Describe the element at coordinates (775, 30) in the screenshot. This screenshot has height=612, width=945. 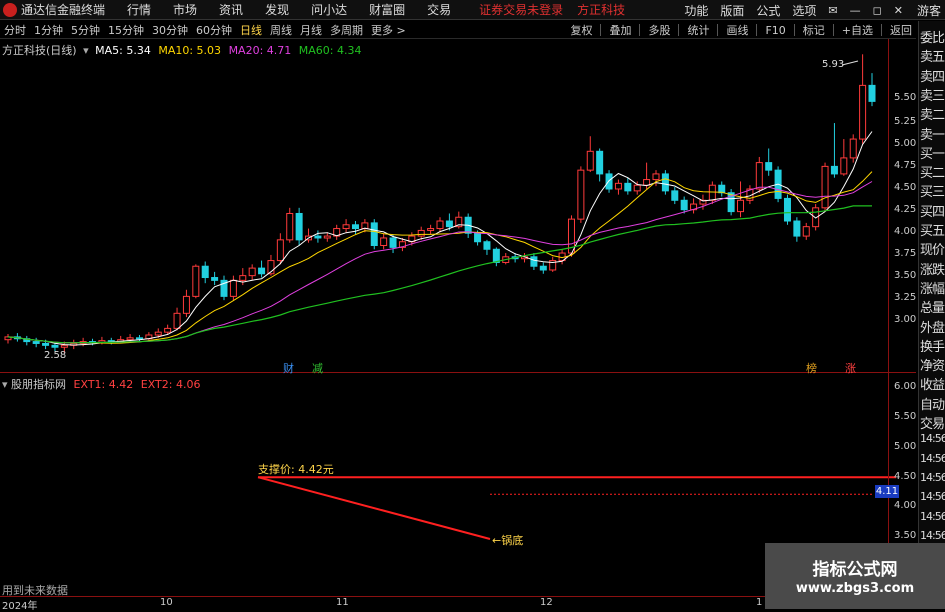
I see `tool-f10: F10` at that location.